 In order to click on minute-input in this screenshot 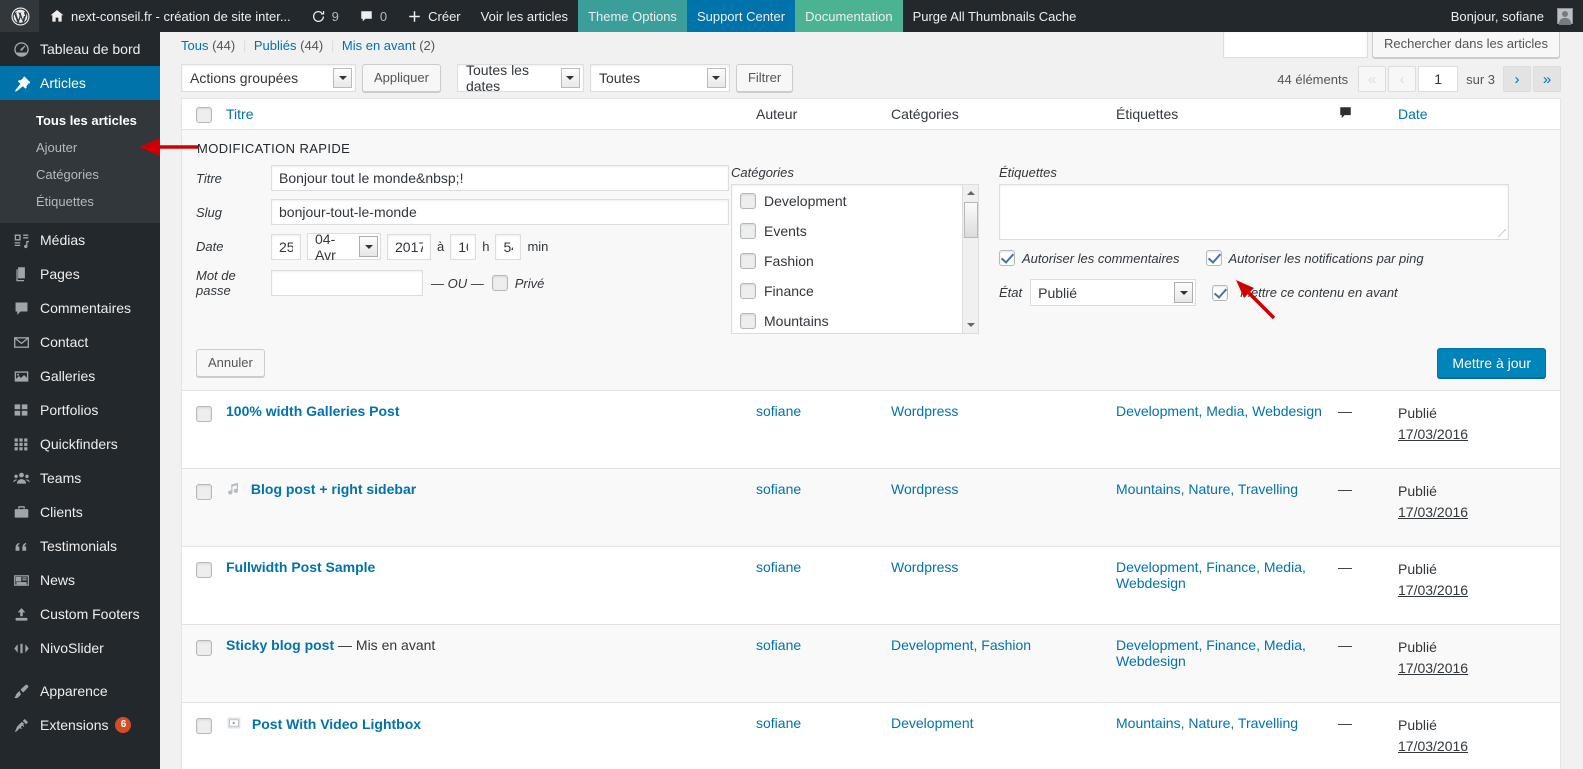, I will do `click(508, 246)`.